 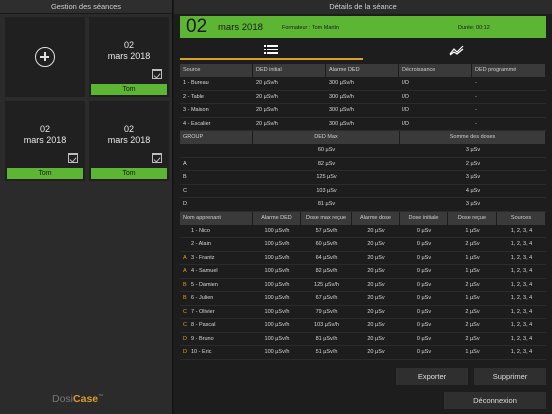 What do you see at coordinates (326, 137) in the screenshot?
I see `column-header: DED Max` at bounding box center [326, 137].